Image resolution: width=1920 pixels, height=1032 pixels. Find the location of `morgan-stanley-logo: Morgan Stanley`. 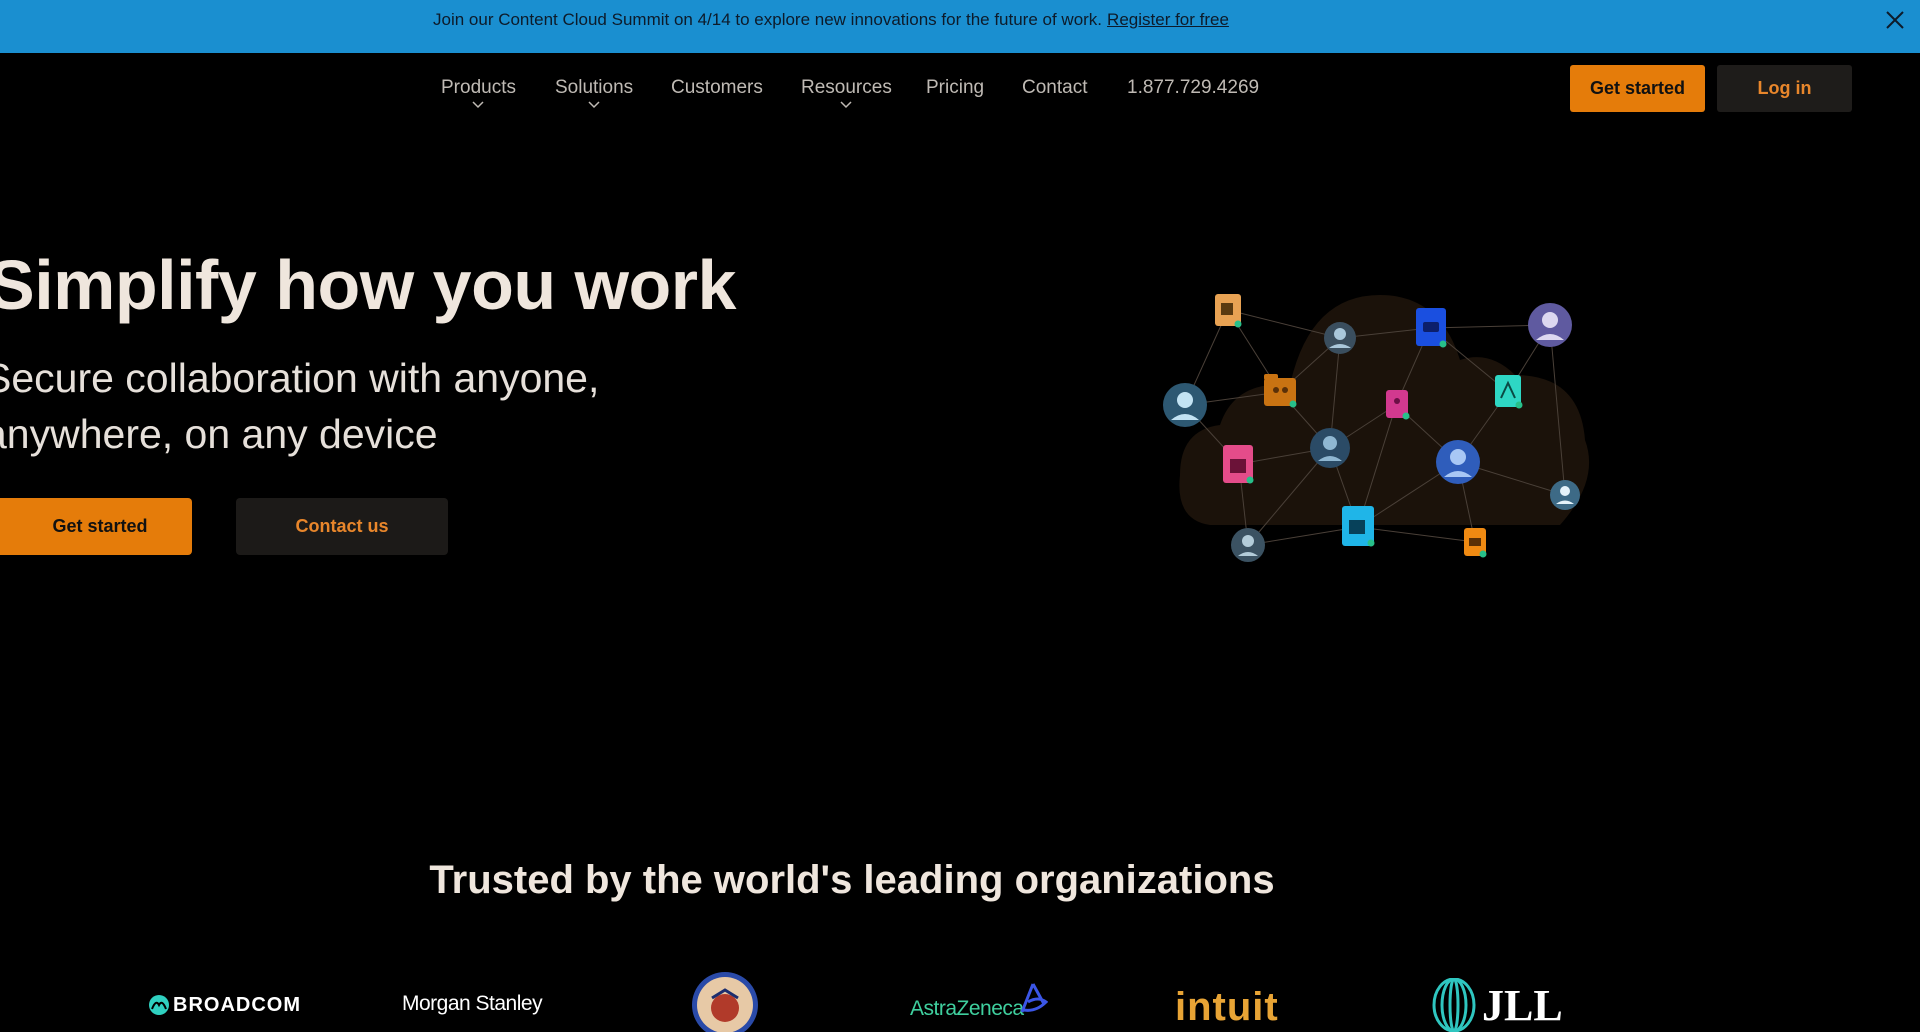

morgan-stanley-logo: Morgan Stanley is located at coordinates (472, 1012).